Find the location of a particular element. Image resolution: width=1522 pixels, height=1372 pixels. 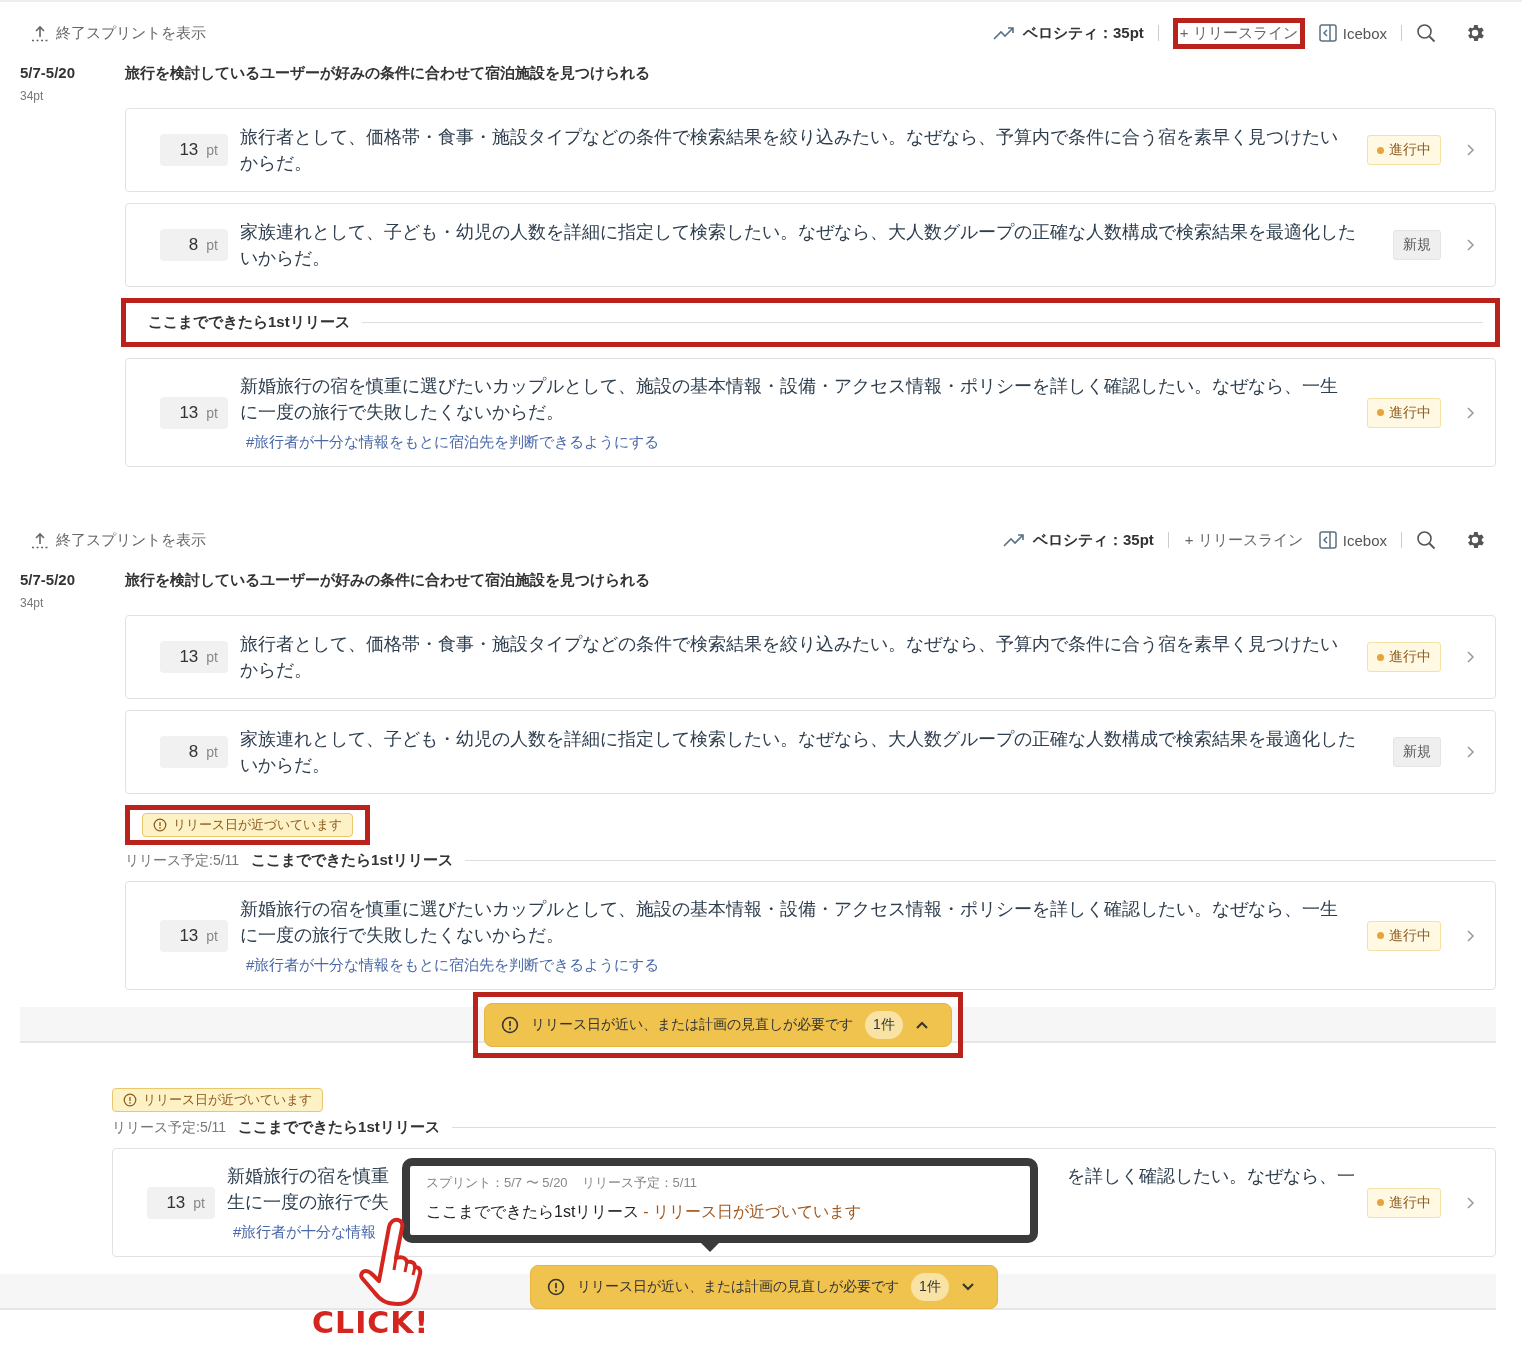

story-text: 新婚旅行の宿を慎重 is located at coordinates (308, 1176).